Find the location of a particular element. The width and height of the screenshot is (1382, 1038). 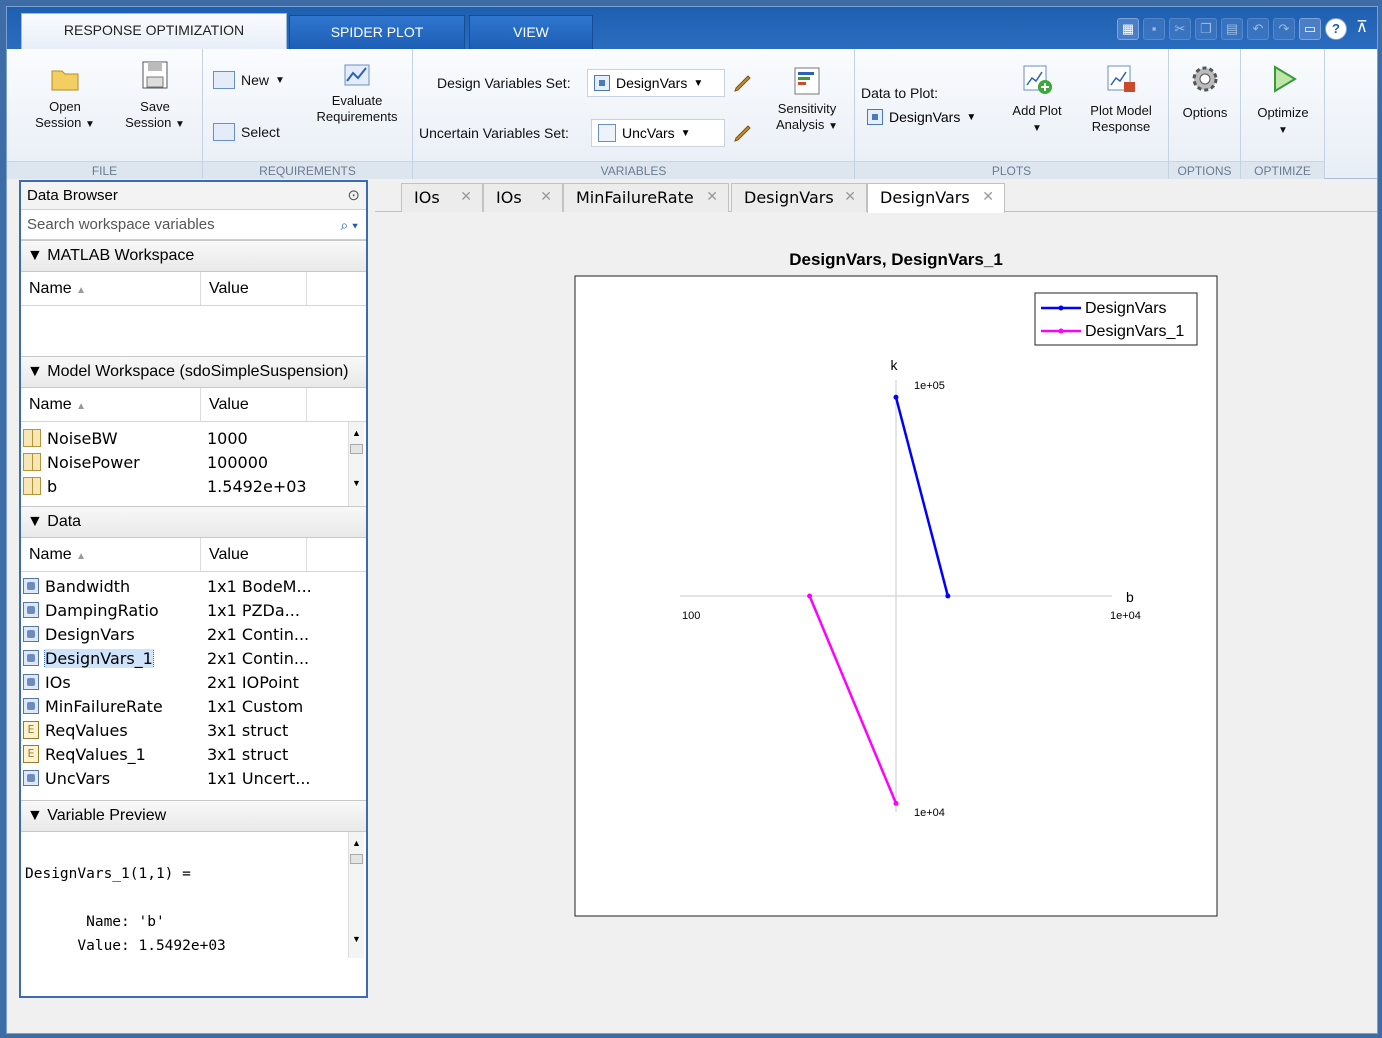

new-requirement-button: New ▼ is located at coordinates (249, 80).